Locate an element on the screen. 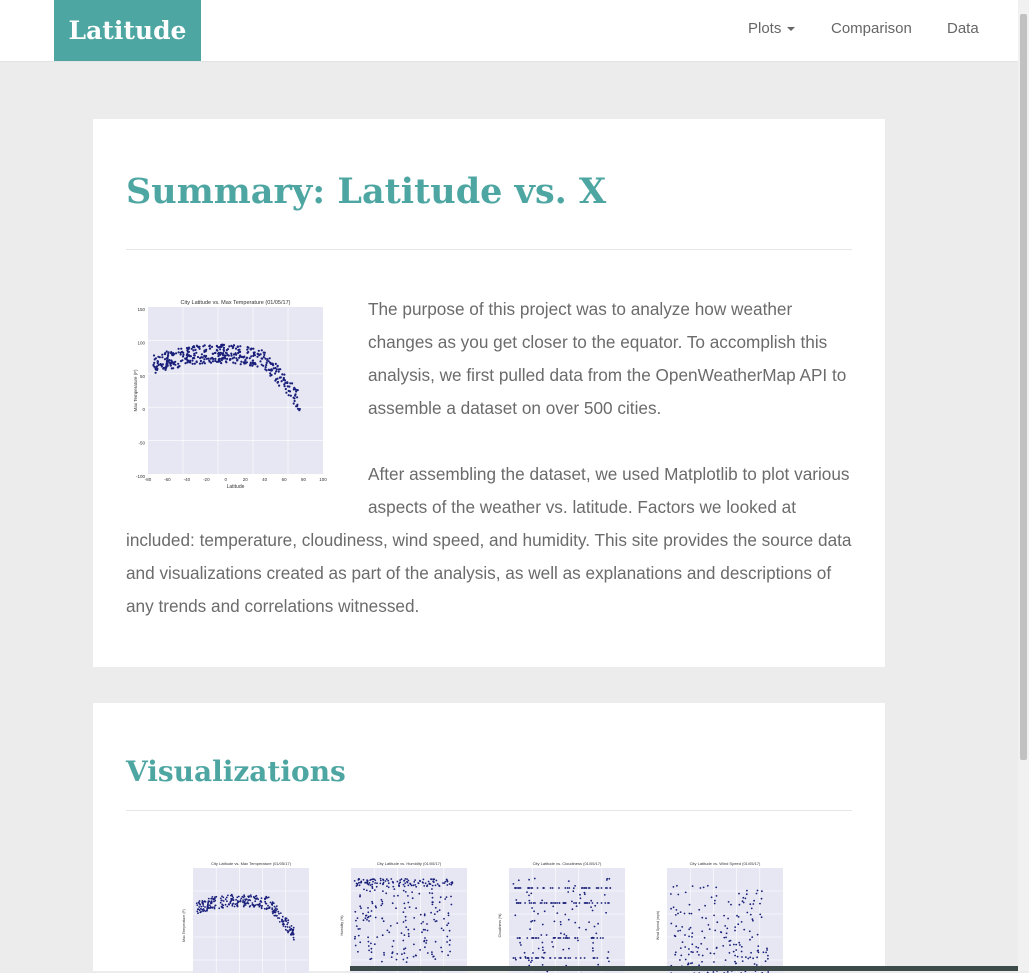  scrollbar-thumb is located at coordinates (1023, 387).